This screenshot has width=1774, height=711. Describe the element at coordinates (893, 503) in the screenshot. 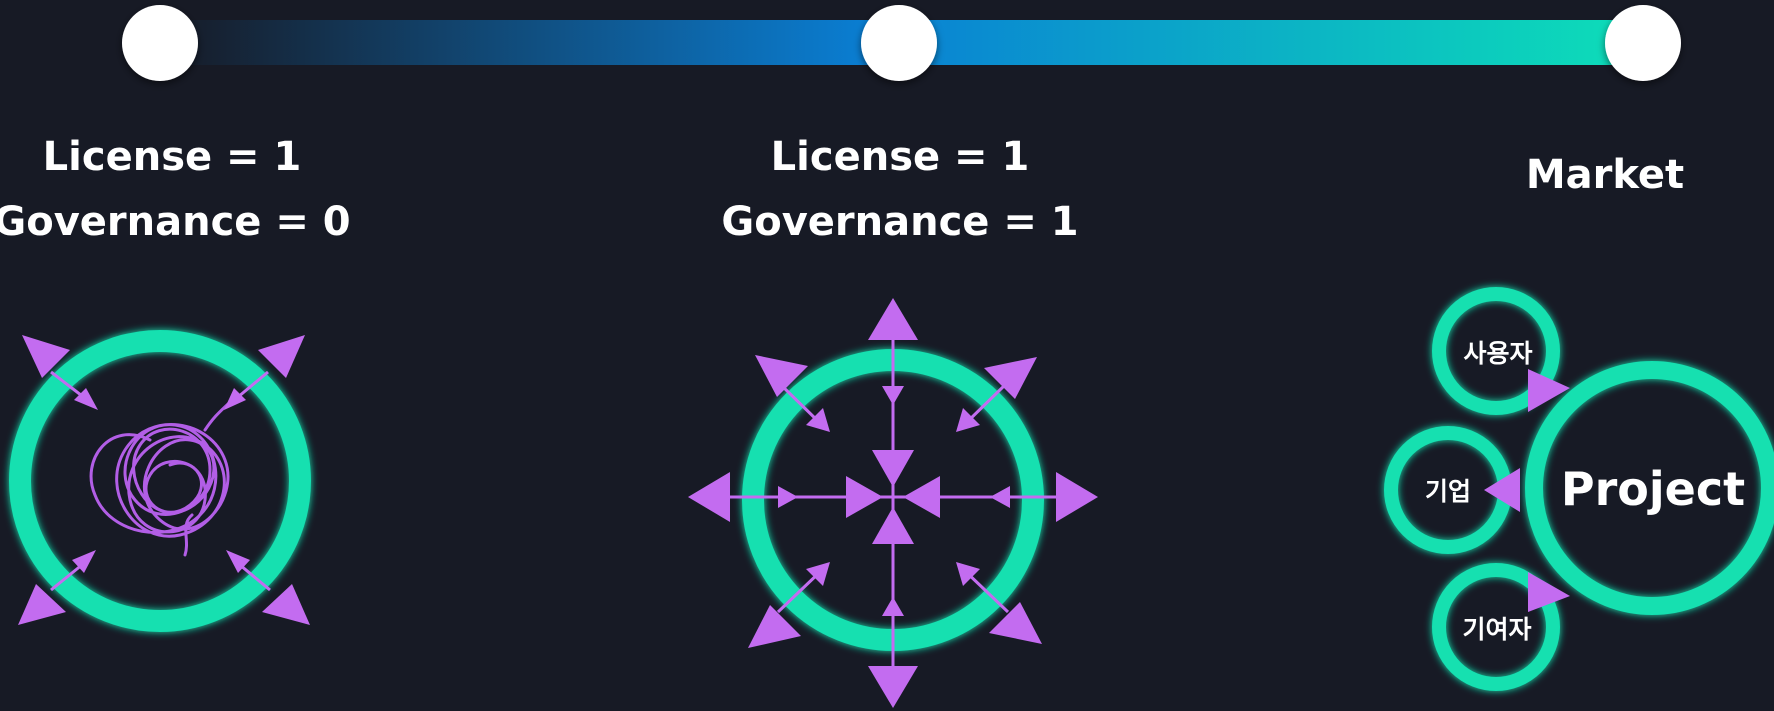

I see `stage-2-diagram` at that location.